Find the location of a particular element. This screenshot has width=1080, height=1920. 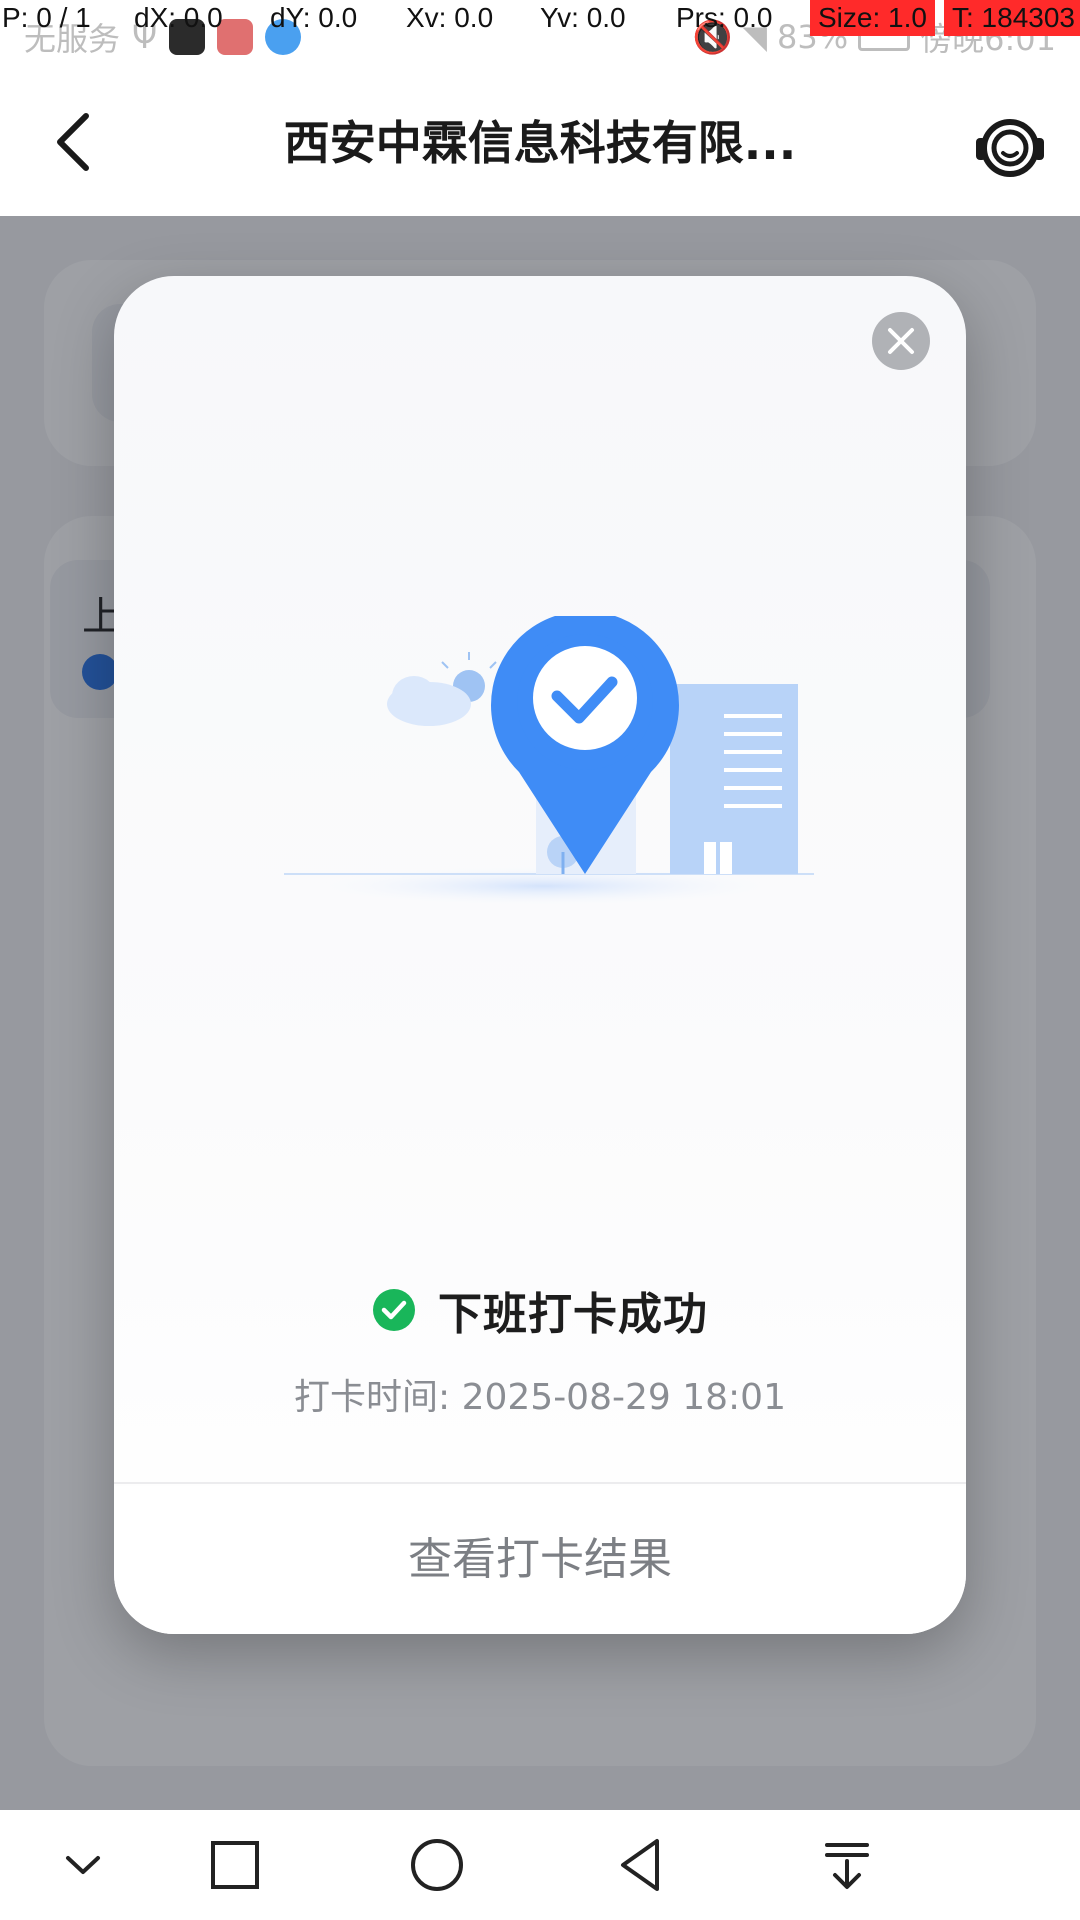

customer-service-icon is located at coordinates (1010, 148).